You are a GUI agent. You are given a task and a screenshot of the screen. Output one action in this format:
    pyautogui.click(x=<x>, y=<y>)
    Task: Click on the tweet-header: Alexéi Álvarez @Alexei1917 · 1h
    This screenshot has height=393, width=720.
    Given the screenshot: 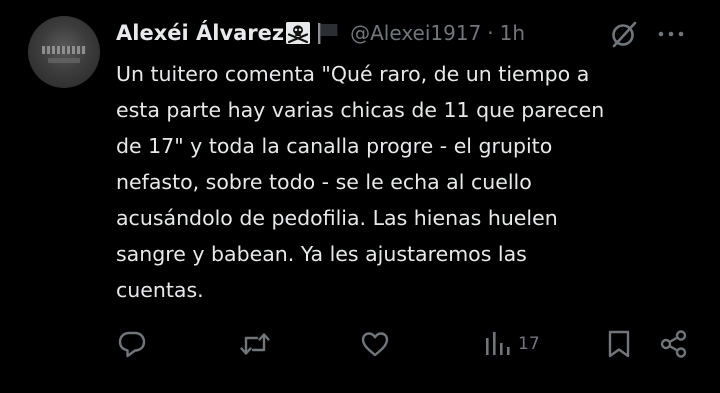 What is the action you would take?
    pyautogui.click(x=320, y=33)
    